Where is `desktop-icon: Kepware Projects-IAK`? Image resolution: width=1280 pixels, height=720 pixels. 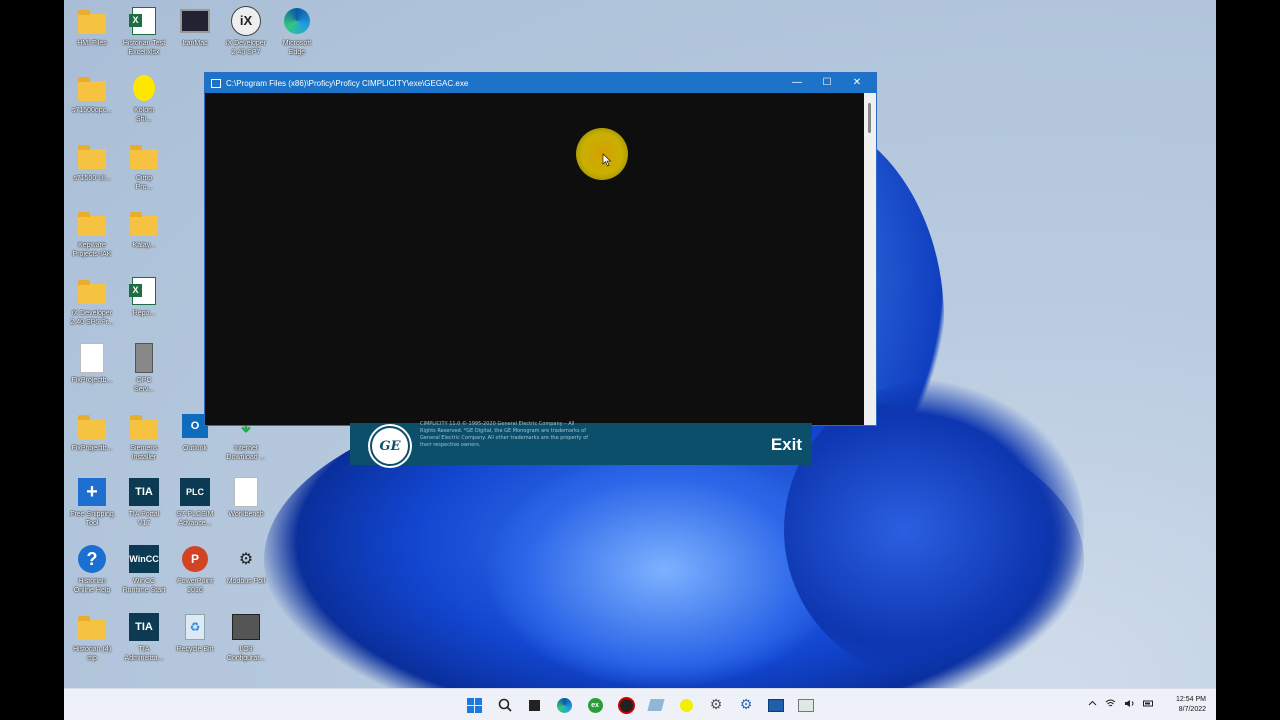 desktop-icon: Kepware Projects-IAK is located at coordinates (92, 233).